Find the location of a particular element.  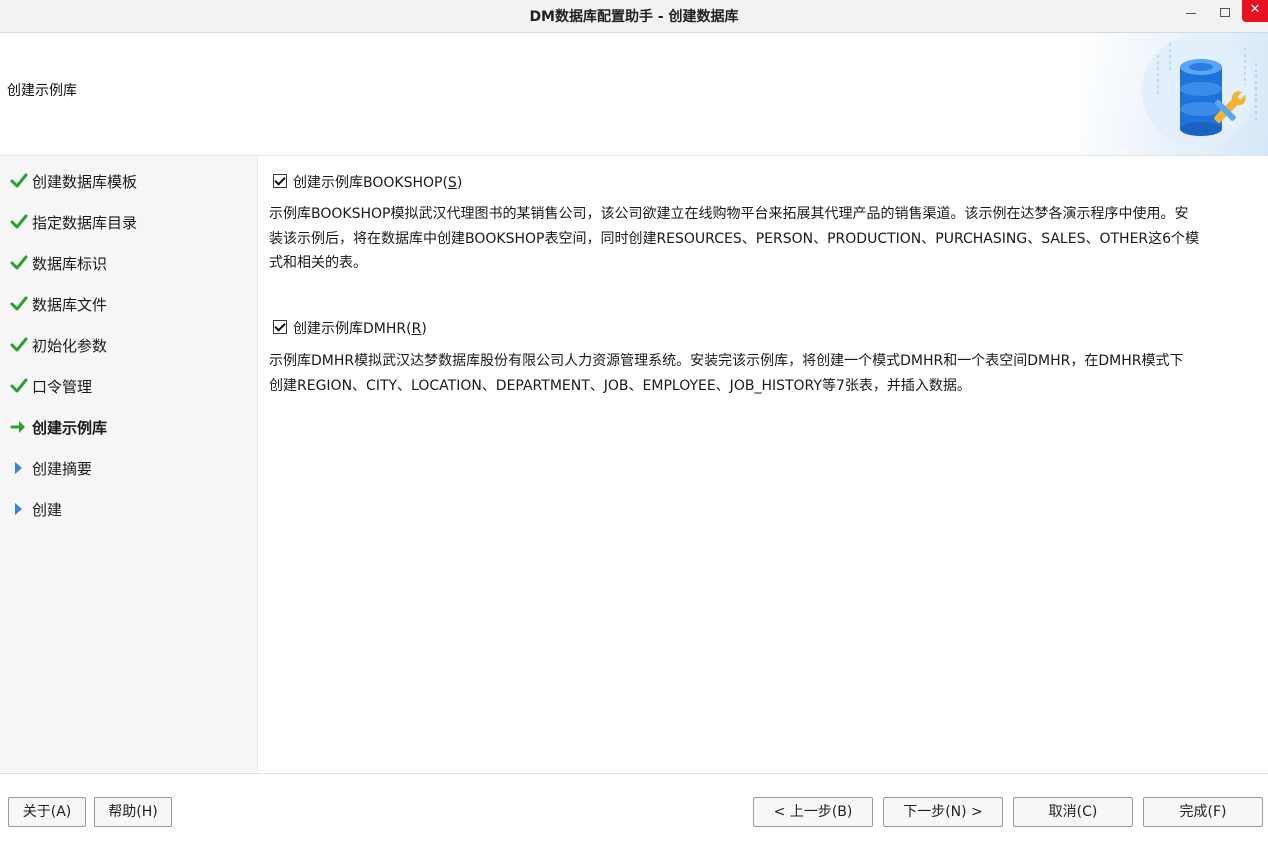

close-icon: ✕ is located at coordinates (1255, 9).